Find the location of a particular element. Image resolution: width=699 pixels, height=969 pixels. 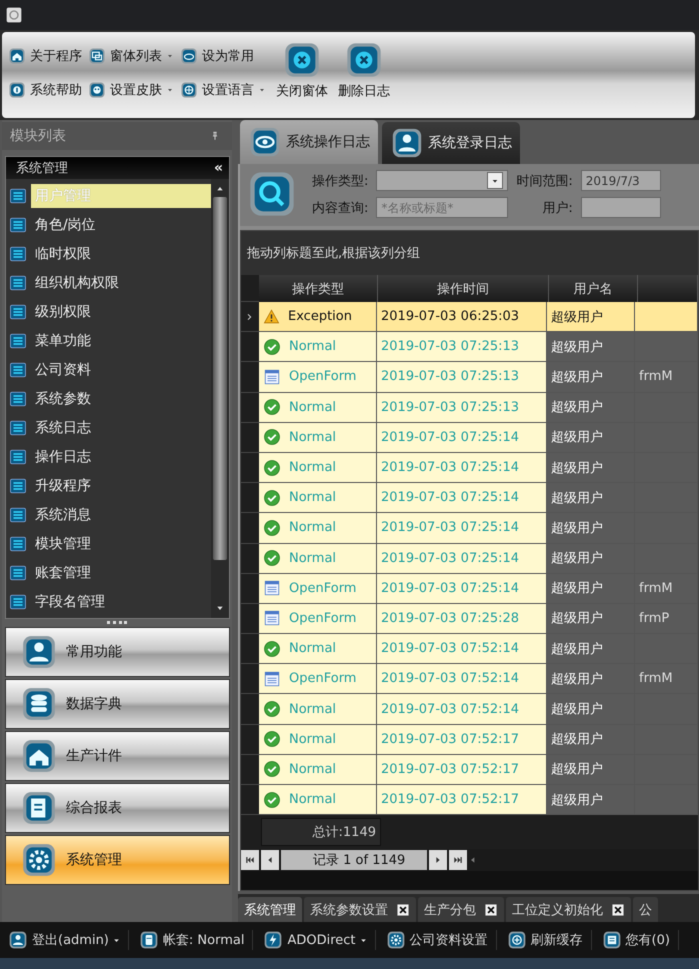

module-item: 系统参数 is located at coordinates (121, 398).